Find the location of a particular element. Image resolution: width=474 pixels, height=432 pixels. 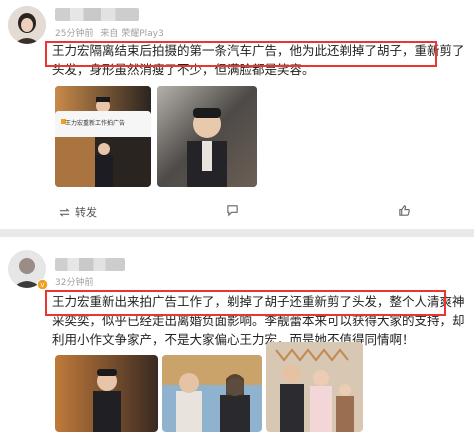

repost-icon is located at coordinates (64, 212).